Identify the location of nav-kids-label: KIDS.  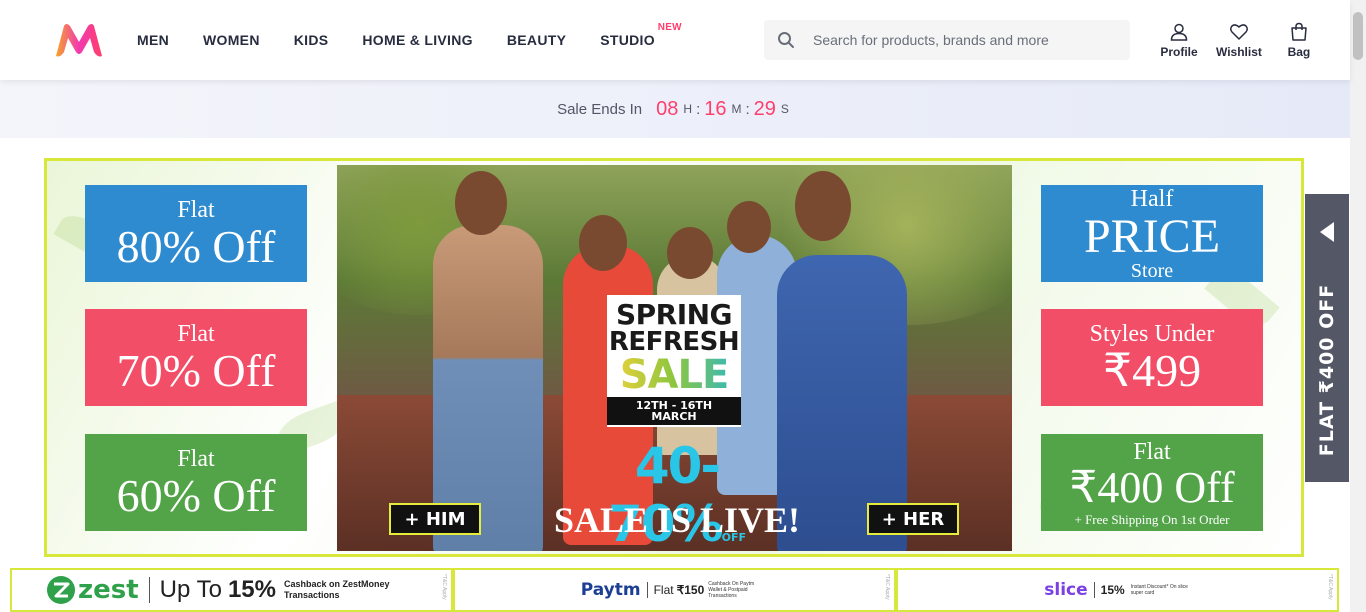
(311, 40).